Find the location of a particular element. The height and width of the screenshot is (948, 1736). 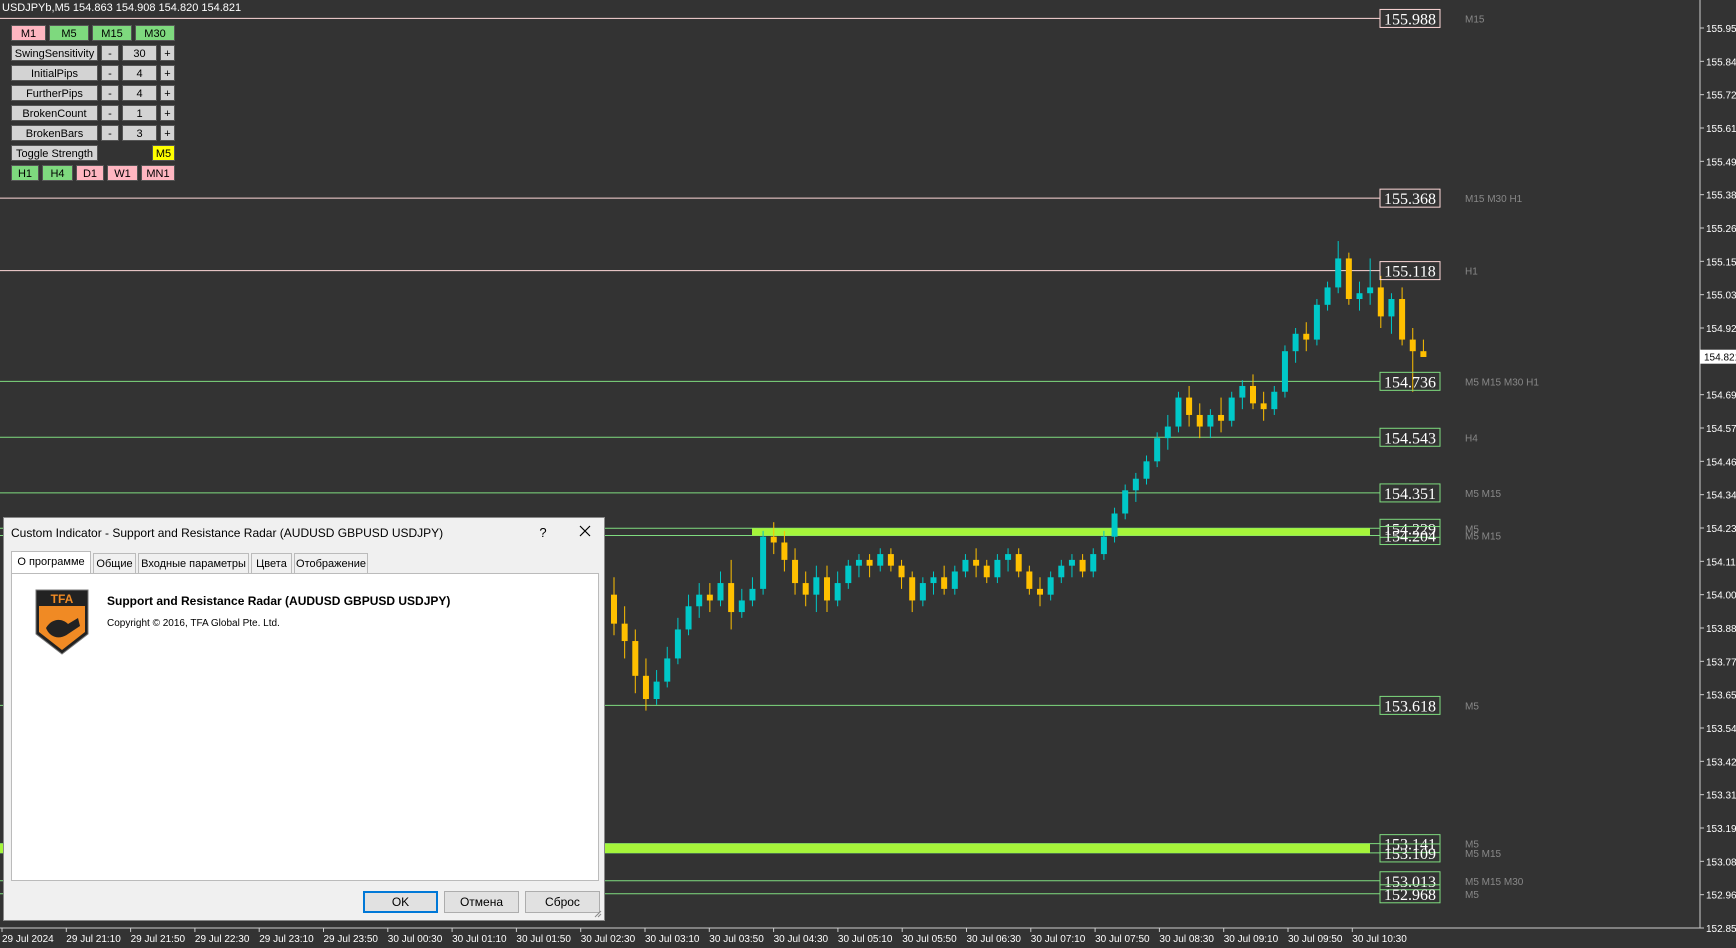

level-price-label: 153.618 is located at coordinates (1410, 706).